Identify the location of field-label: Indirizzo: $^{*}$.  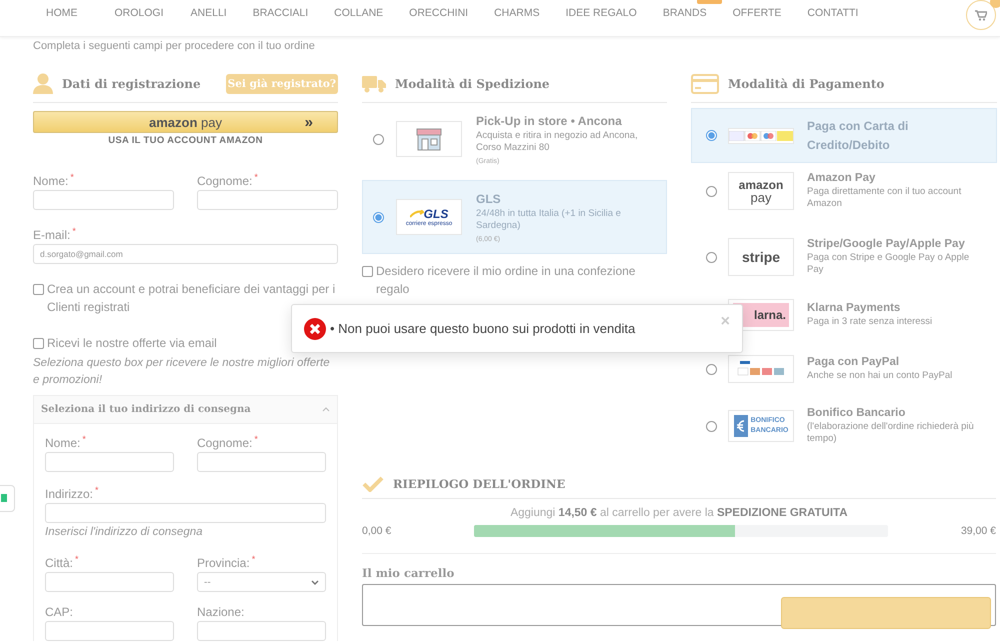
(72, 493).